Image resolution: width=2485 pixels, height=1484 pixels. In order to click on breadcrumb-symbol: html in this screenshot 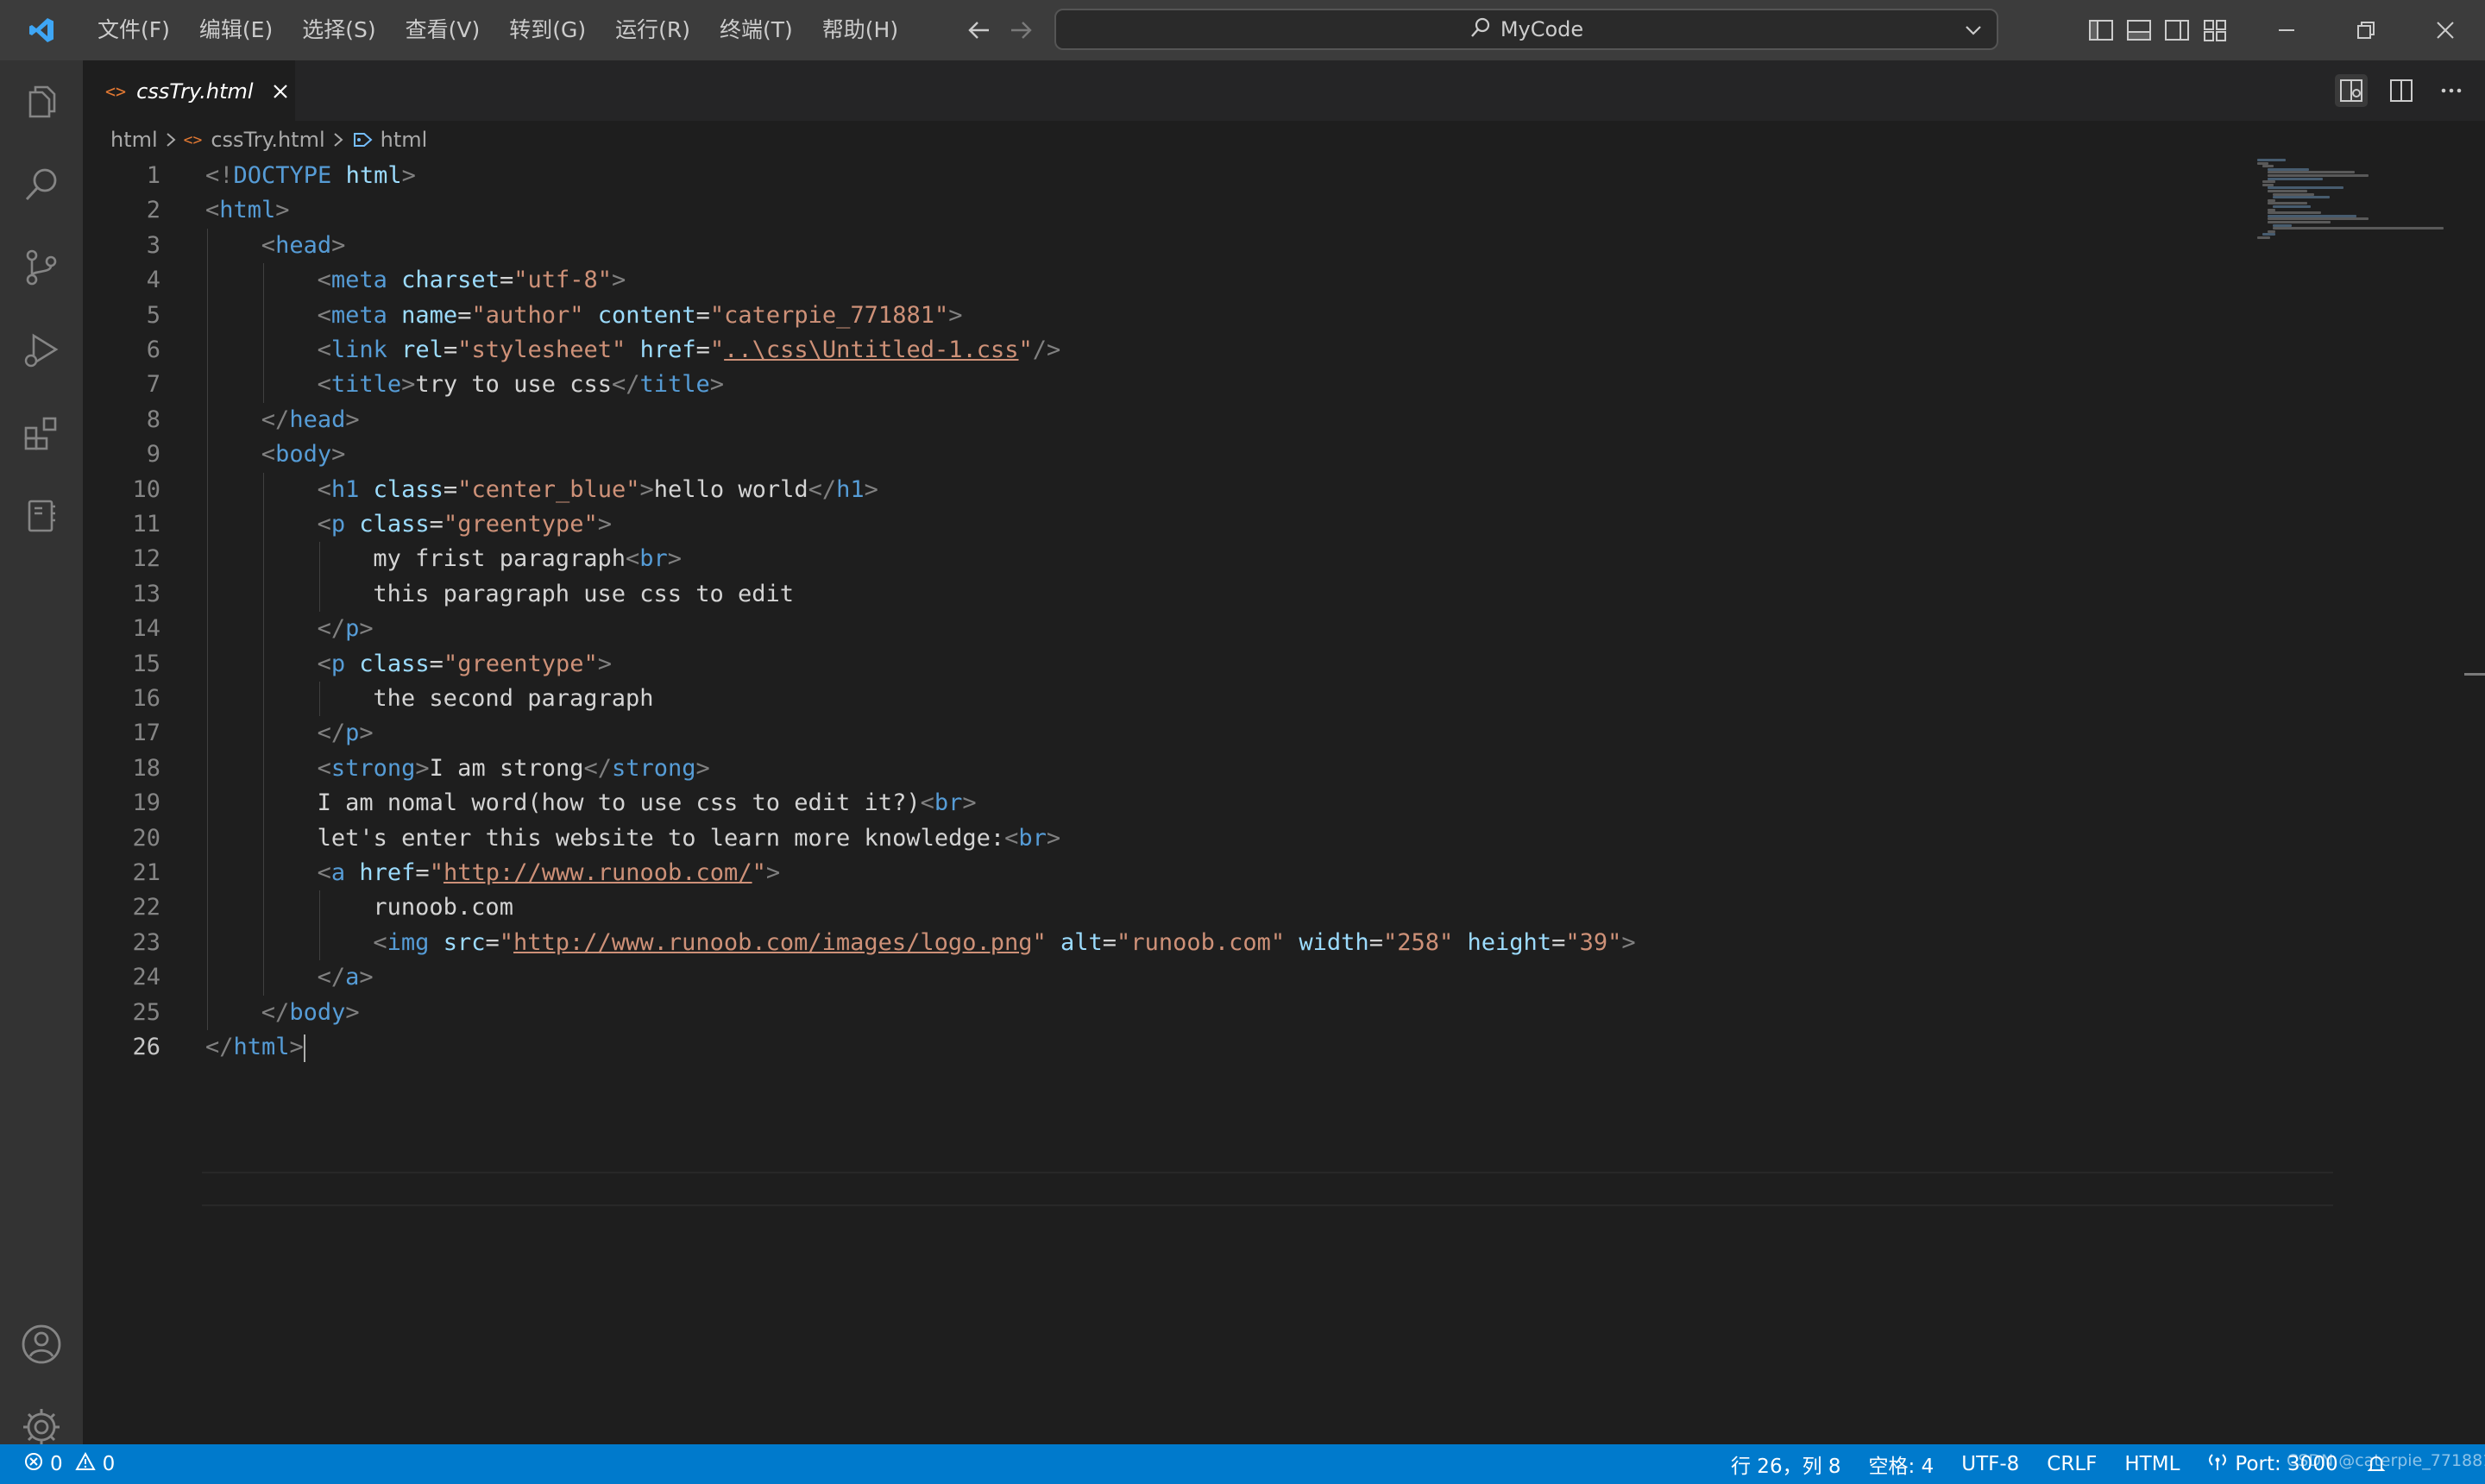, I will do `click(404, 140)`.